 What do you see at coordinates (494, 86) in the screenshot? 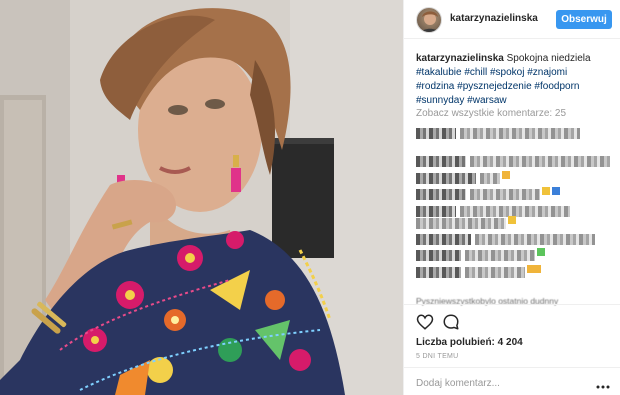
I see `hashtag-link: #pysznejedzenie` at bounding box center [494, 86].